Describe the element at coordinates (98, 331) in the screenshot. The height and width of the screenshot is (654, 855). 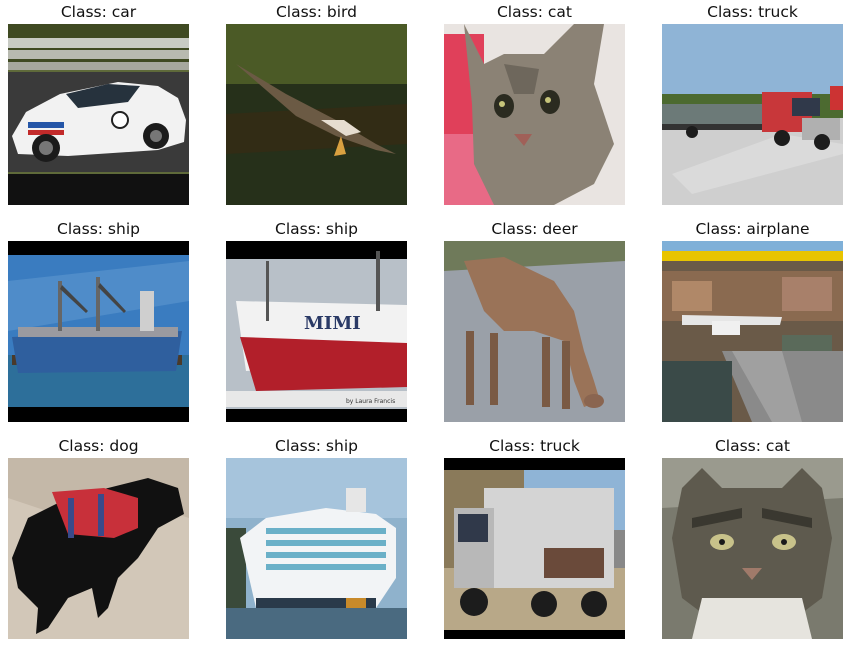
I see `cargo-ship-image` at that location.